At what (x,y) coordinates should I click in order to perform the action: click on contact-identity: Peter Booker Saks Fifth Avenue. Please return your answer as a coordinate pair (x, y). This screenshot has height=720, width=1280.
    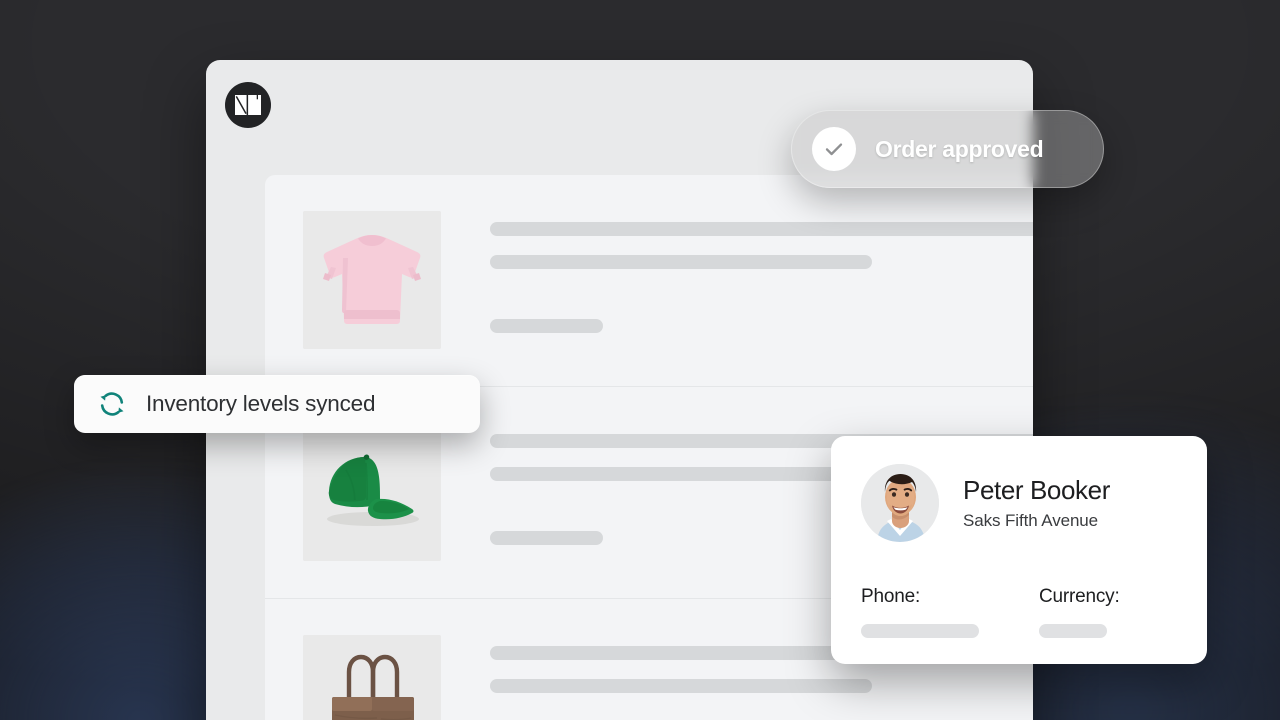
    Looking at the image, I should click on (1036, 503).